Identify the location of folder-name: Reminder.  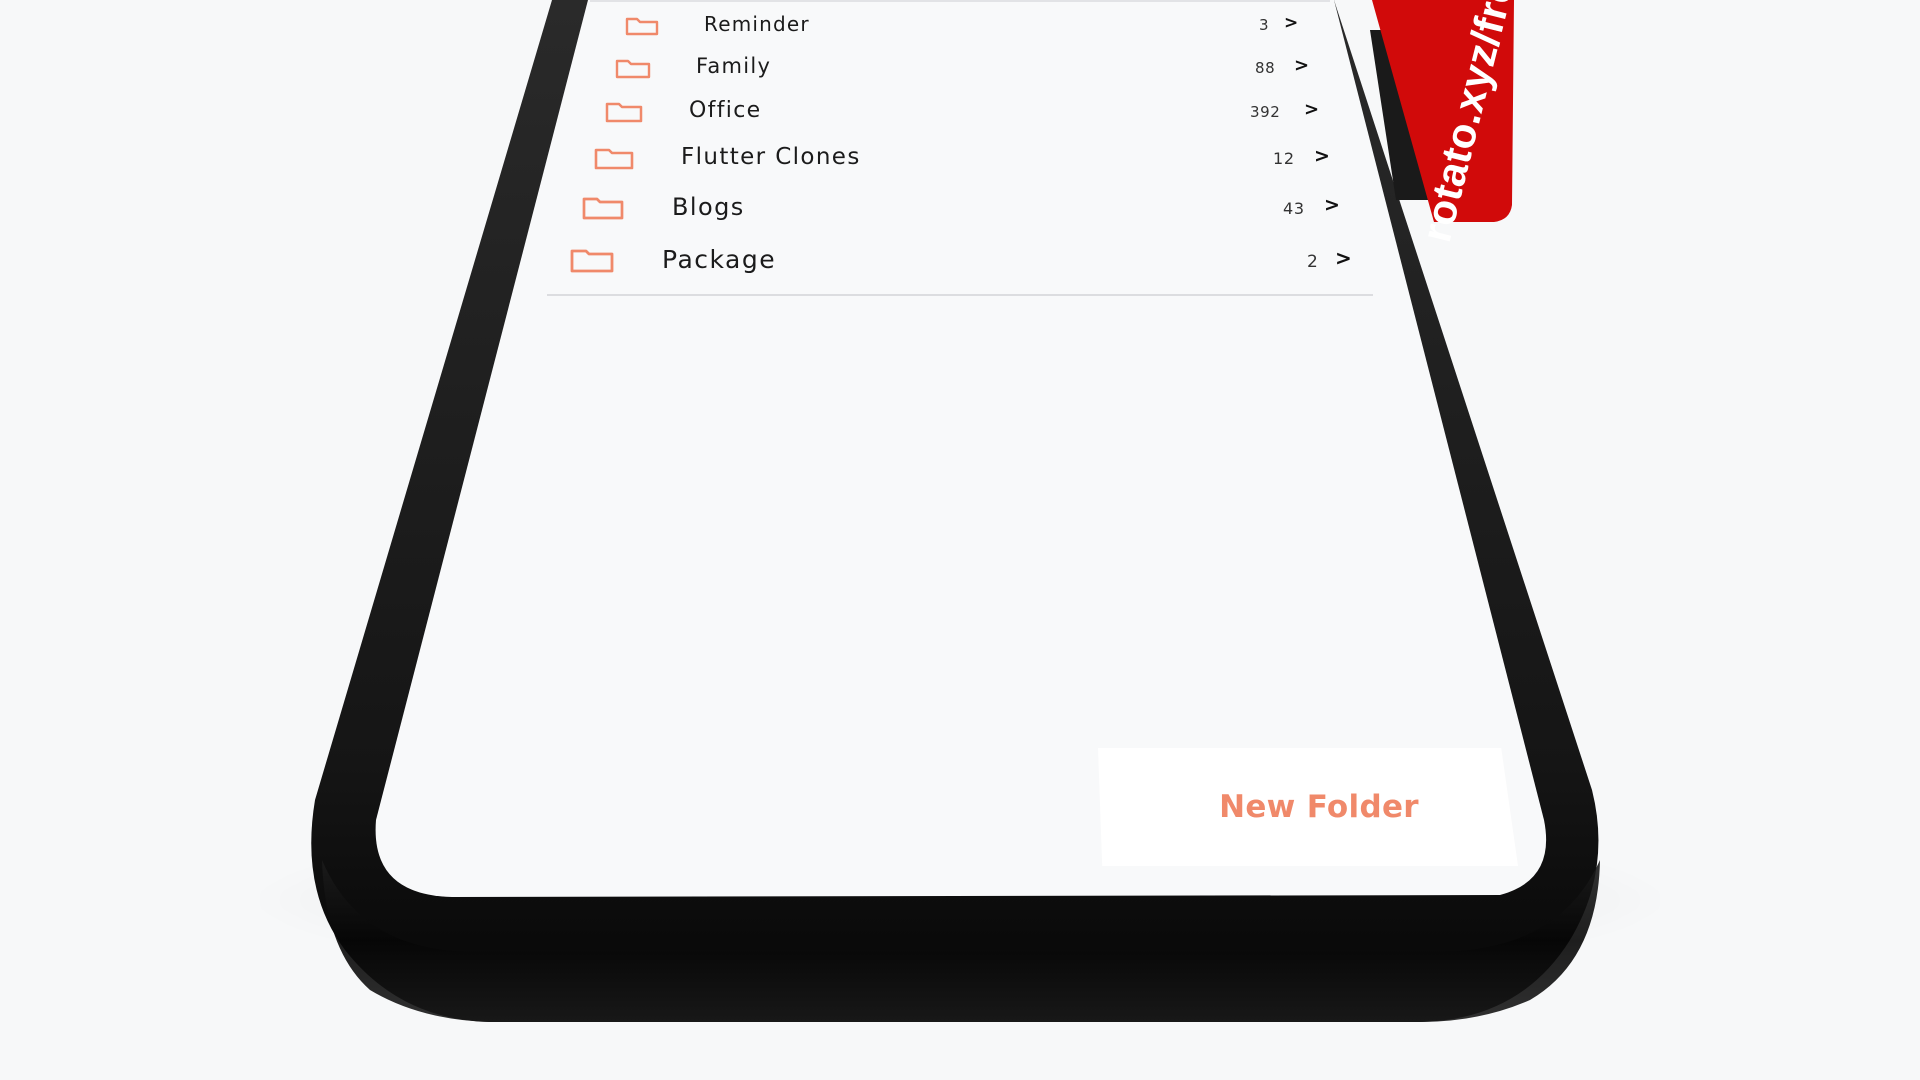
(757, 24).